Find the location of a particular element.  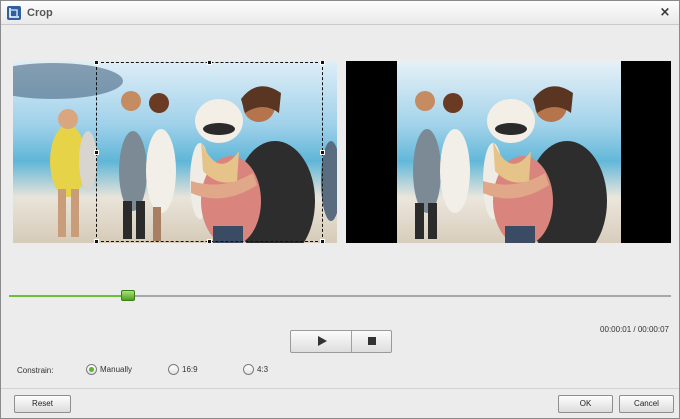

playback-controls is located at coordinates (341, 341).